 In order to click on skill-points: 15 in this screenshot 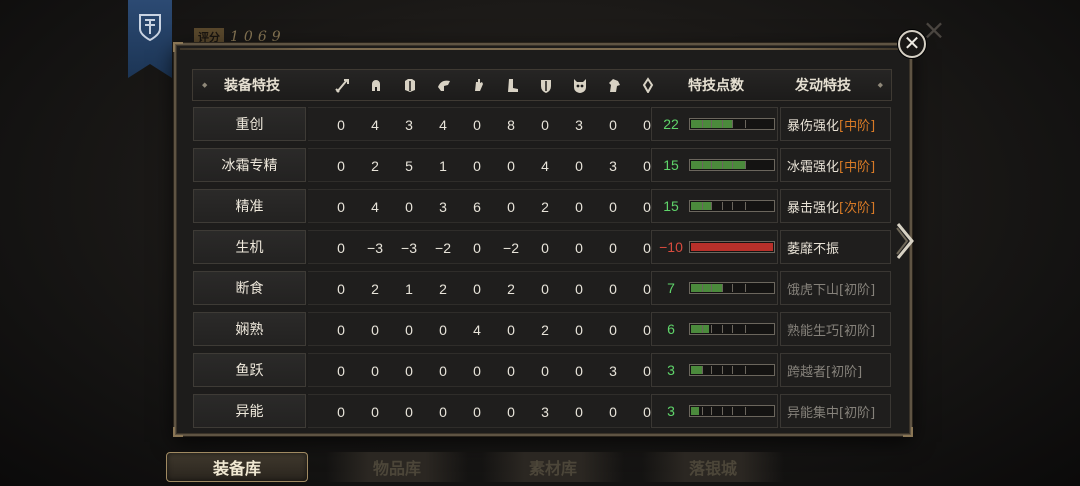, I will do `click(714, 206)`.